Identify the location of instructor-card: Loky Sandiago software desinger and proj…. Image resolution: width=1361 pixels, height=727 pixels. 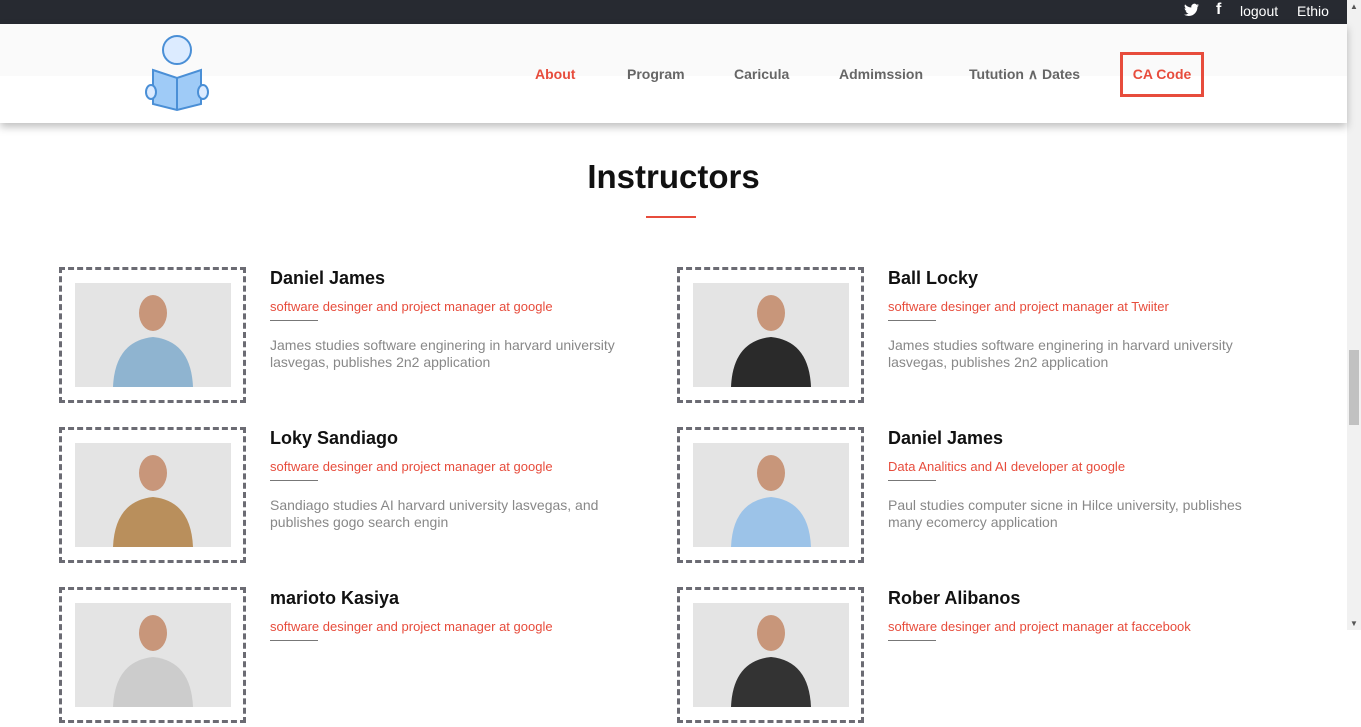
(339, 497).